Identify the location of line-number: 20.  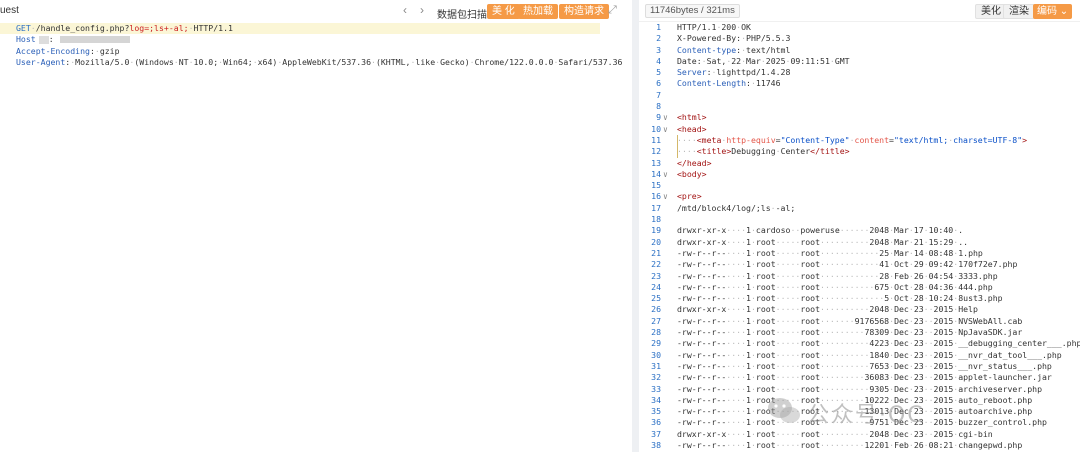
(656, 241).